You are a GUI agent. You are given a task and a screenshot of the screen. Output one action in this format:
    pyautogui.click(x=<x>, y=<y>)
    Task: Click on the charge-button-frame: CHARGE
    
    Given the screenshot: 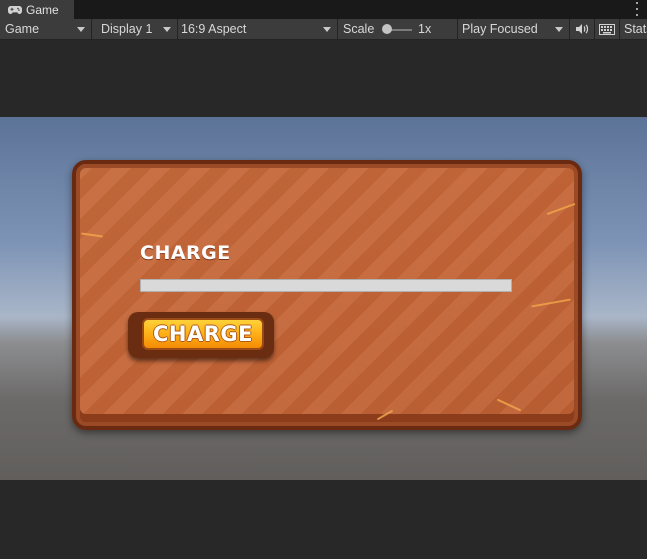 What is the action you would take?
    pyautogui.click(x=201, y=335)
    